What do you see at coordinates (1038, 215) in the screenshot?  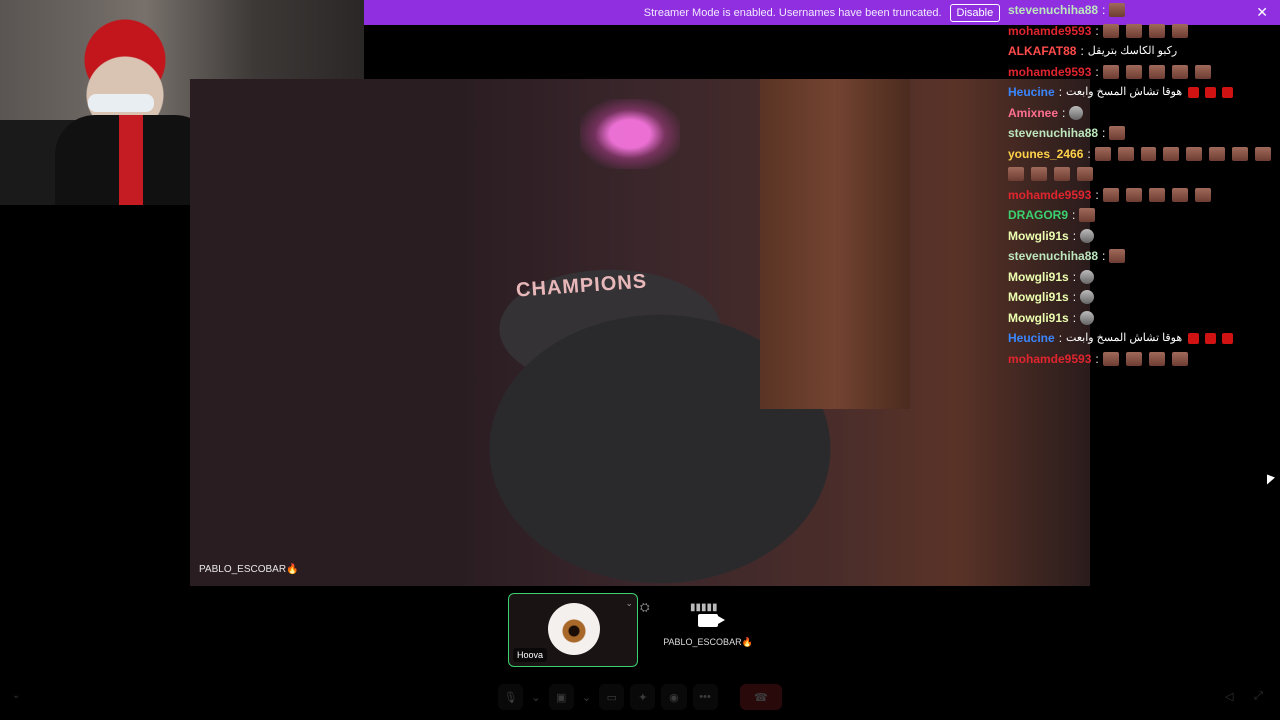 I see `chat-username: DRAGOR9` at bounding box center [1038, 215].